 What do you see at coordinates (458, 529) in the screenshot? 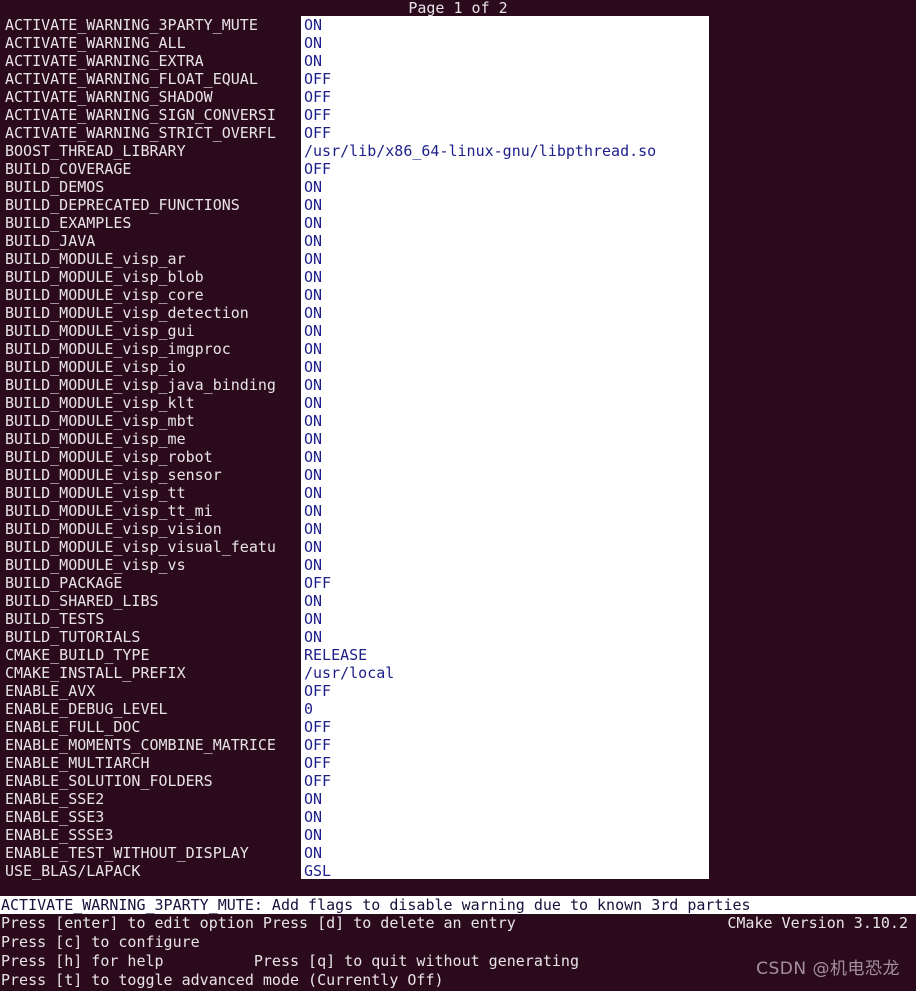
I see `cache-row: BUILD_MODULE_visp_vision ON` at bounding box center [458, 529].